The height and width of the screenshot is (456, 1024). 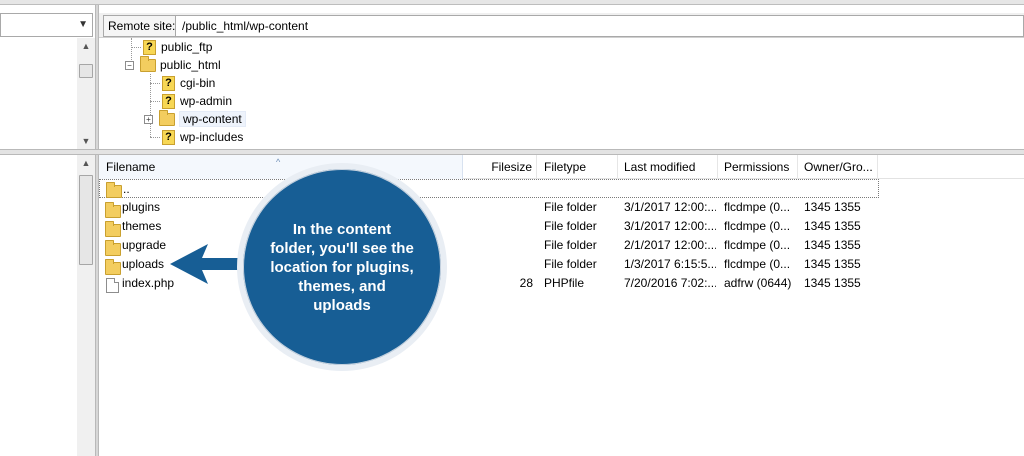 What do you see at coordinates (112, 285) in the screenshot?
I see `file-icon` at bounding box center [112, 285].